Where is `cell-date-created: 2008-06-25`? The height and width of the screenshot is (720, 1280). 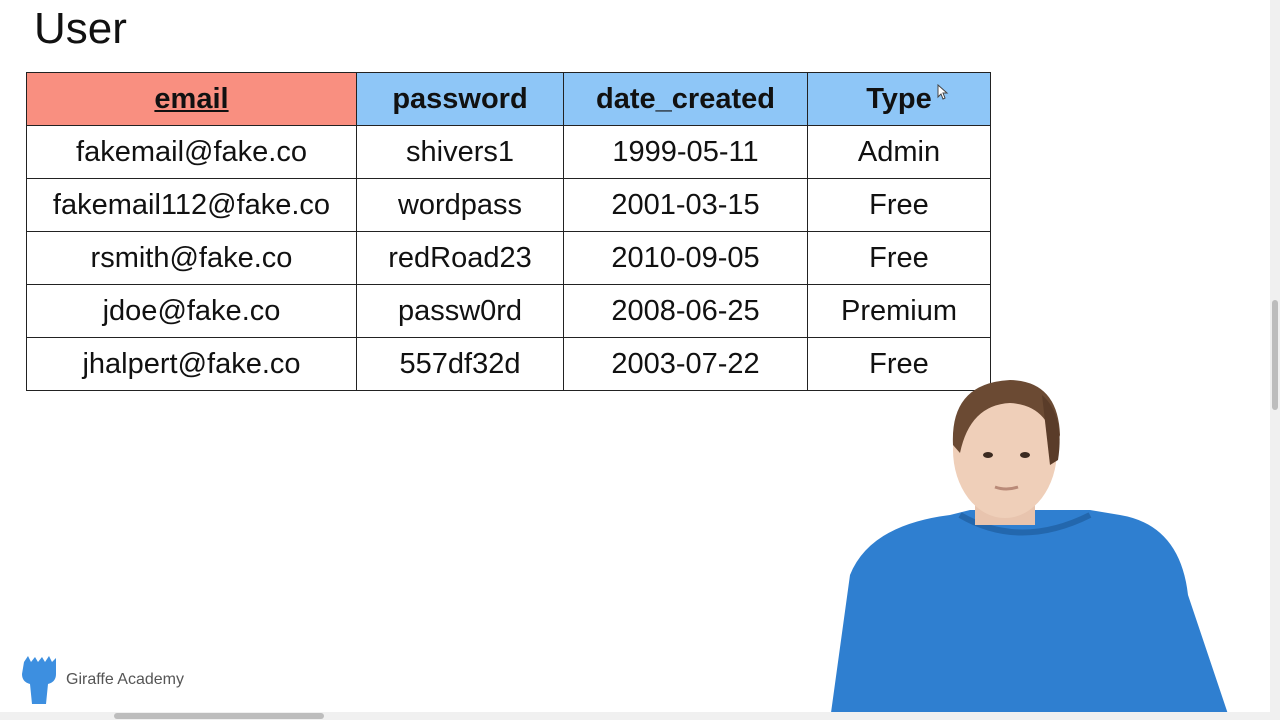
cell-date-created: 2008-06-25 is located at coordinates (685, 311).